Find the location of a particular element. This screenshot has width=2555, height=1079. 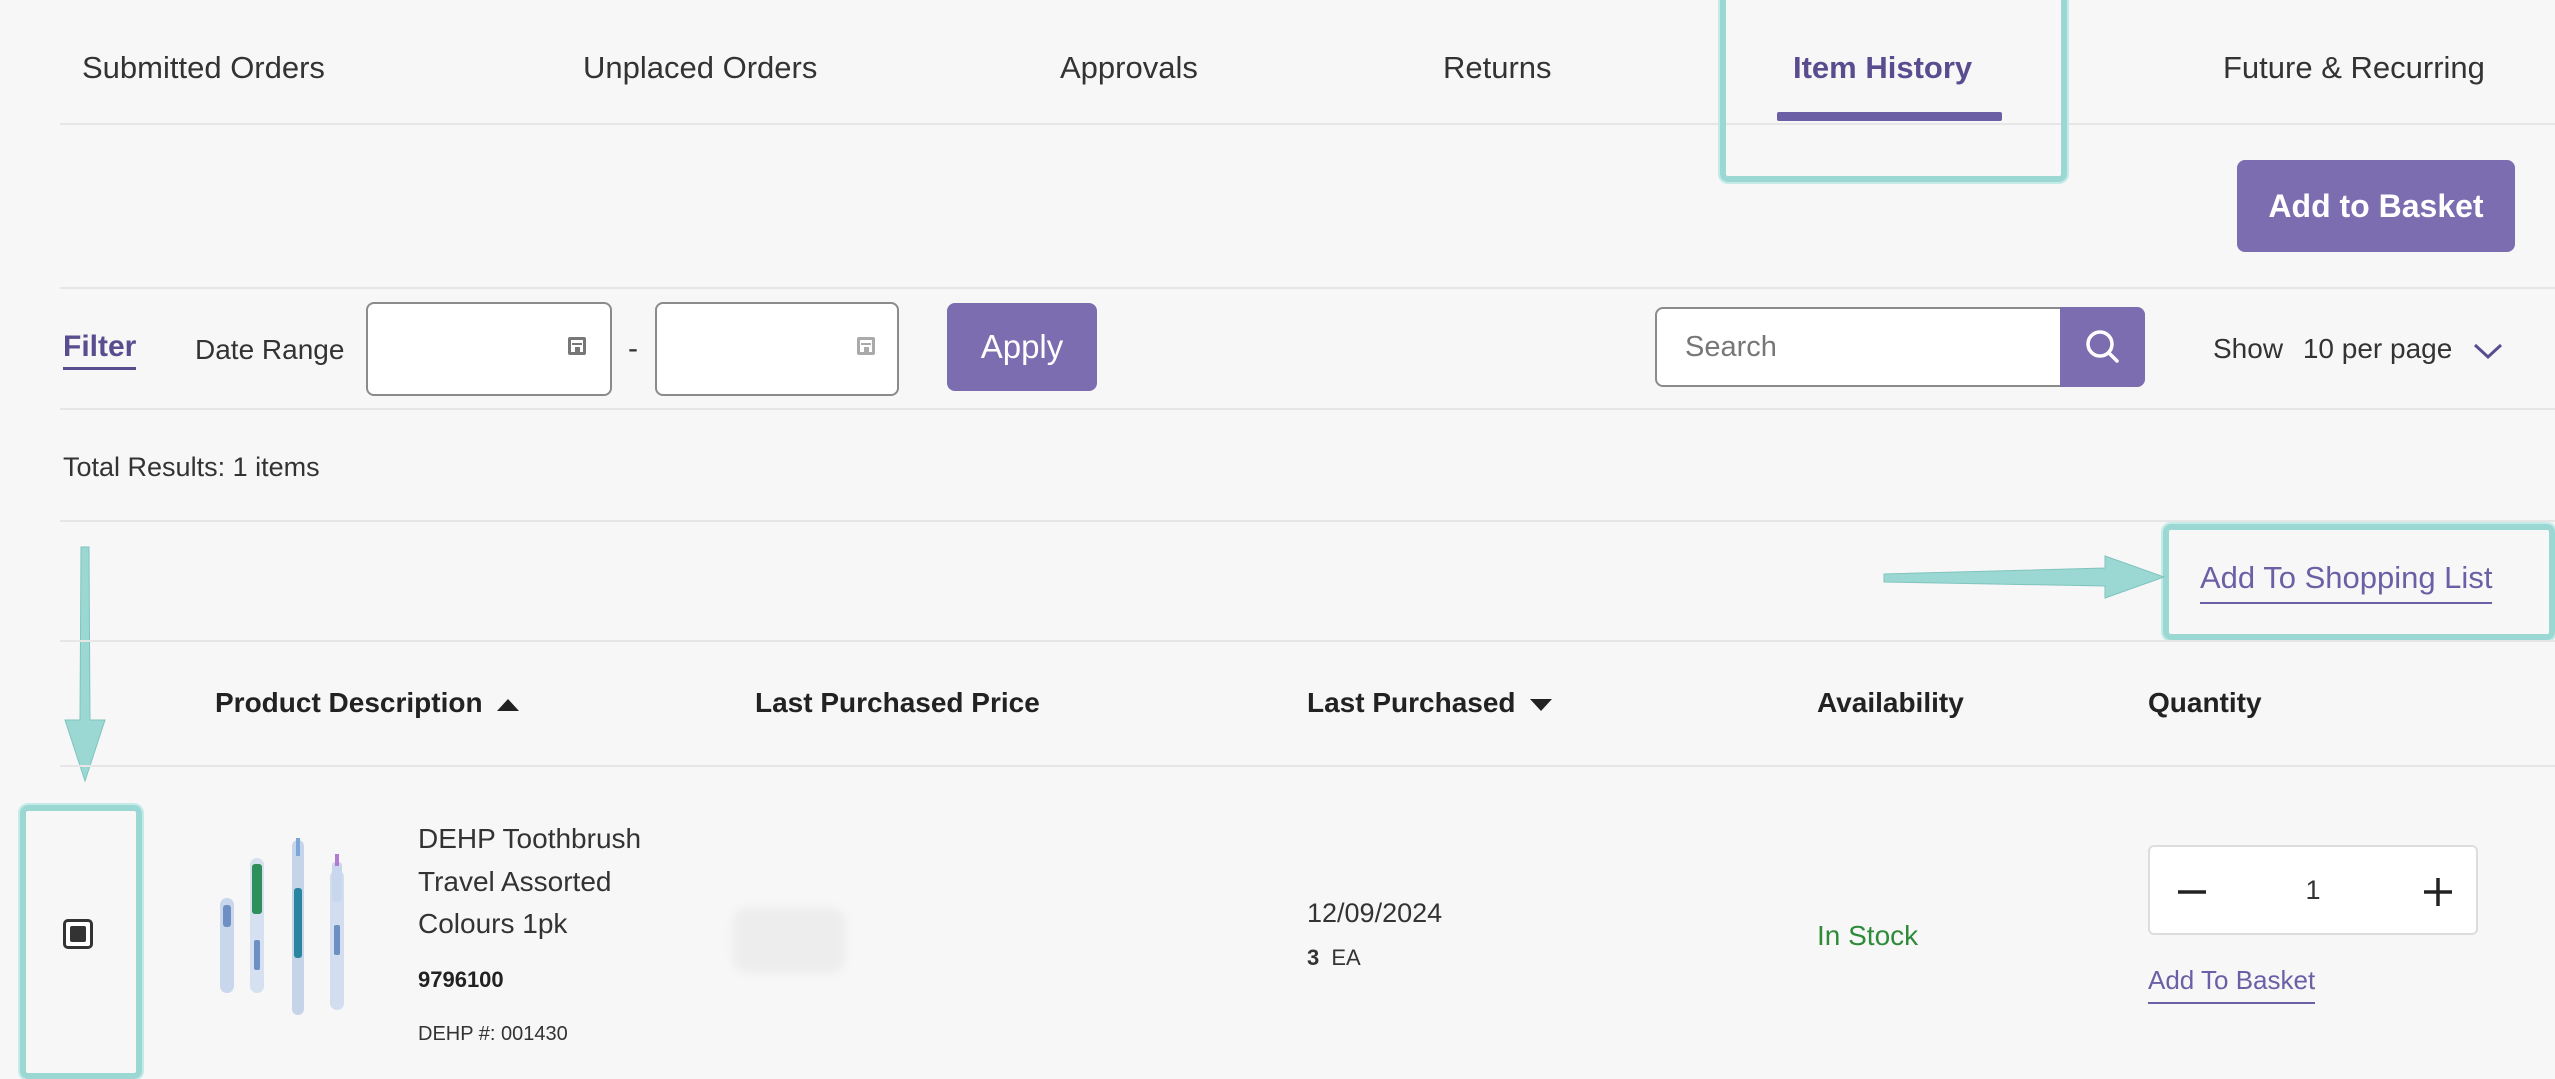

per-page-select: Show 10 per page is located at coordinates (2358, 349).